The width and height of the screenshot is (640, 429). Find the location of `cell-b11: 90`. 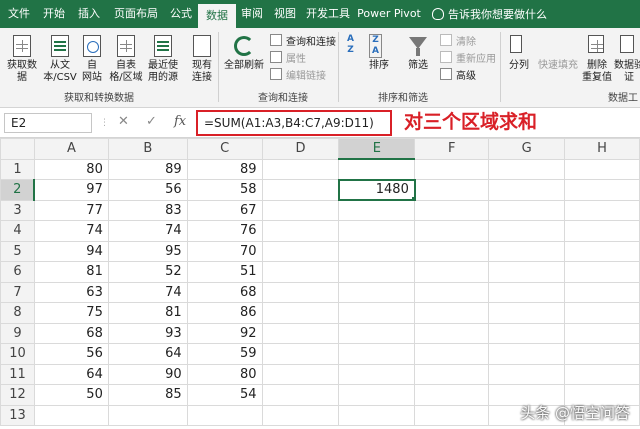

cell-b11: 90 is located at coordinates (147, 374).